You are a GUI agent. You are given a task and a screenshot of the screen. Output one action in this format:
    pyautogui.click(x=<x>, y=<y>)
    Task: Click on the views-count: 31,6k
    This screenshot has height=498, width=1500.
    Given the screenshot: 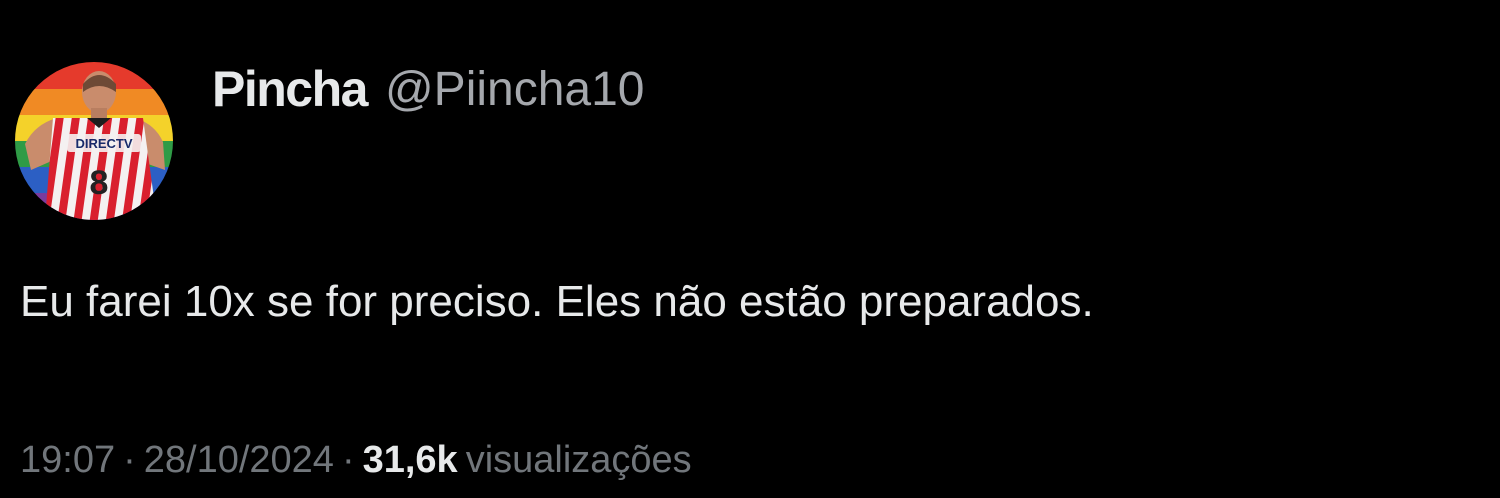 What is the action you would take?
    pyautogui.click(x=410, y=460)
    